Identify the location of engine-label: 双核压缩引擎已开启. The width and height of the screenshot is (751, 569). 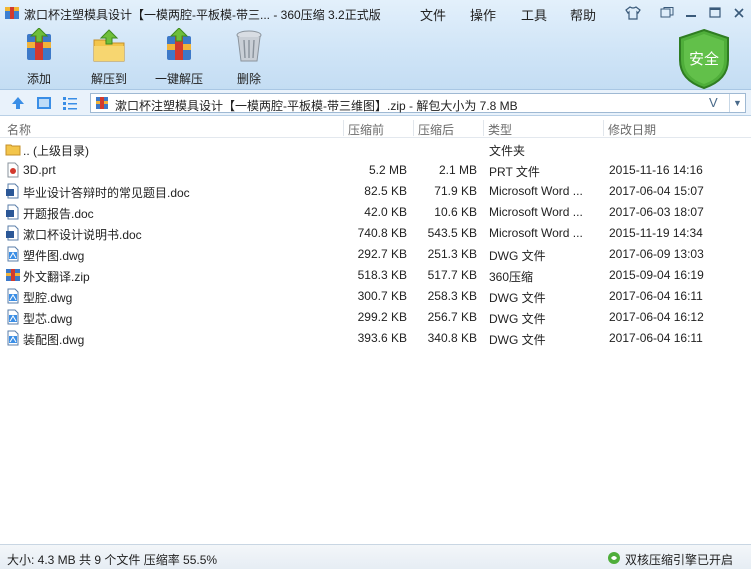
(678, 560).